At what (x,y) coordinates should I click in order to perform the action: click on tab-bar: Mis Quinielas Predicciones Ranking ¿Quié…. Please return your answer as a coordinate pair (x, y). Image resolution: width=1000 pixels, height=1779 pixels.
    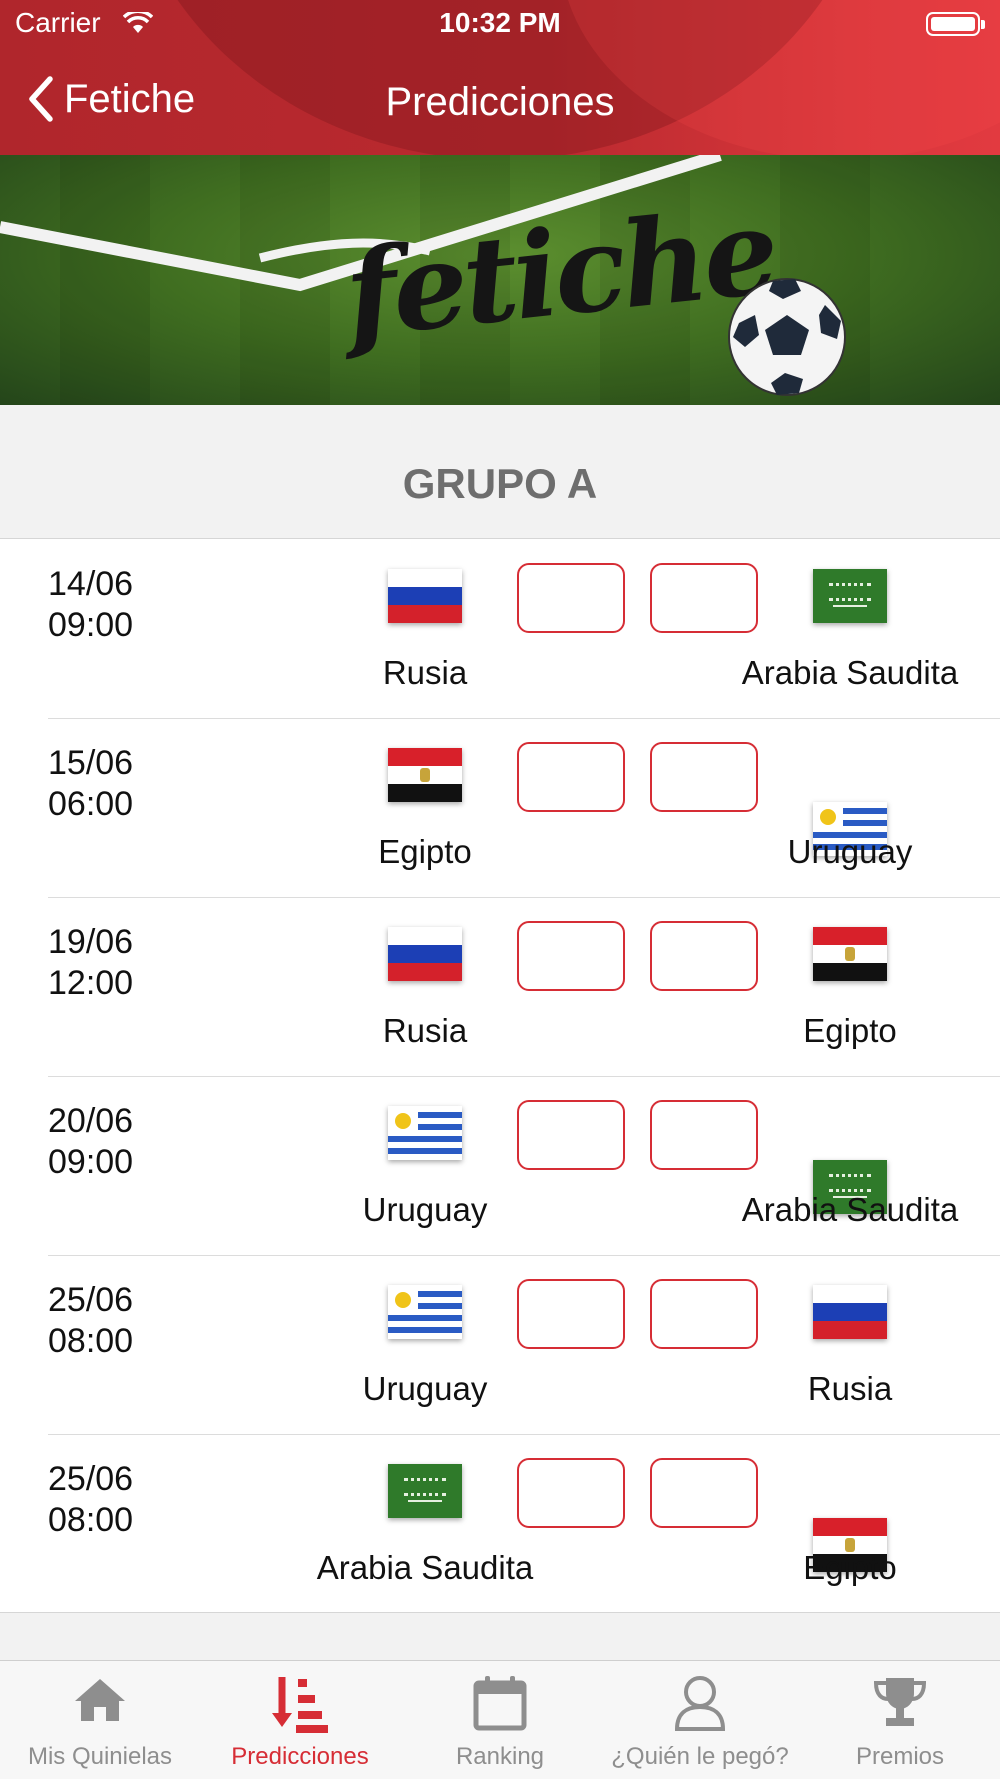
    Looking at the image, I should click on (500, 1719).